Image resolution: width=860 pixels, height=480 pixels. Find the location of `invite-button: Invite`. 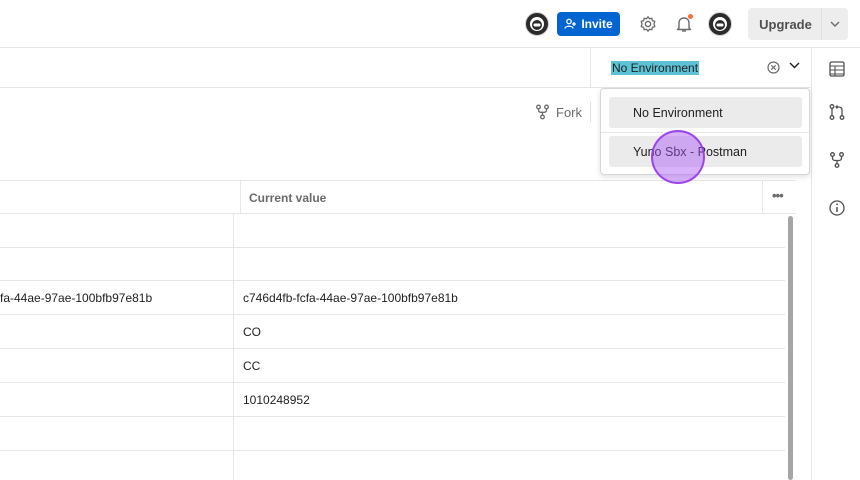

invite-button: Invite is located at coordinates (588, 24).